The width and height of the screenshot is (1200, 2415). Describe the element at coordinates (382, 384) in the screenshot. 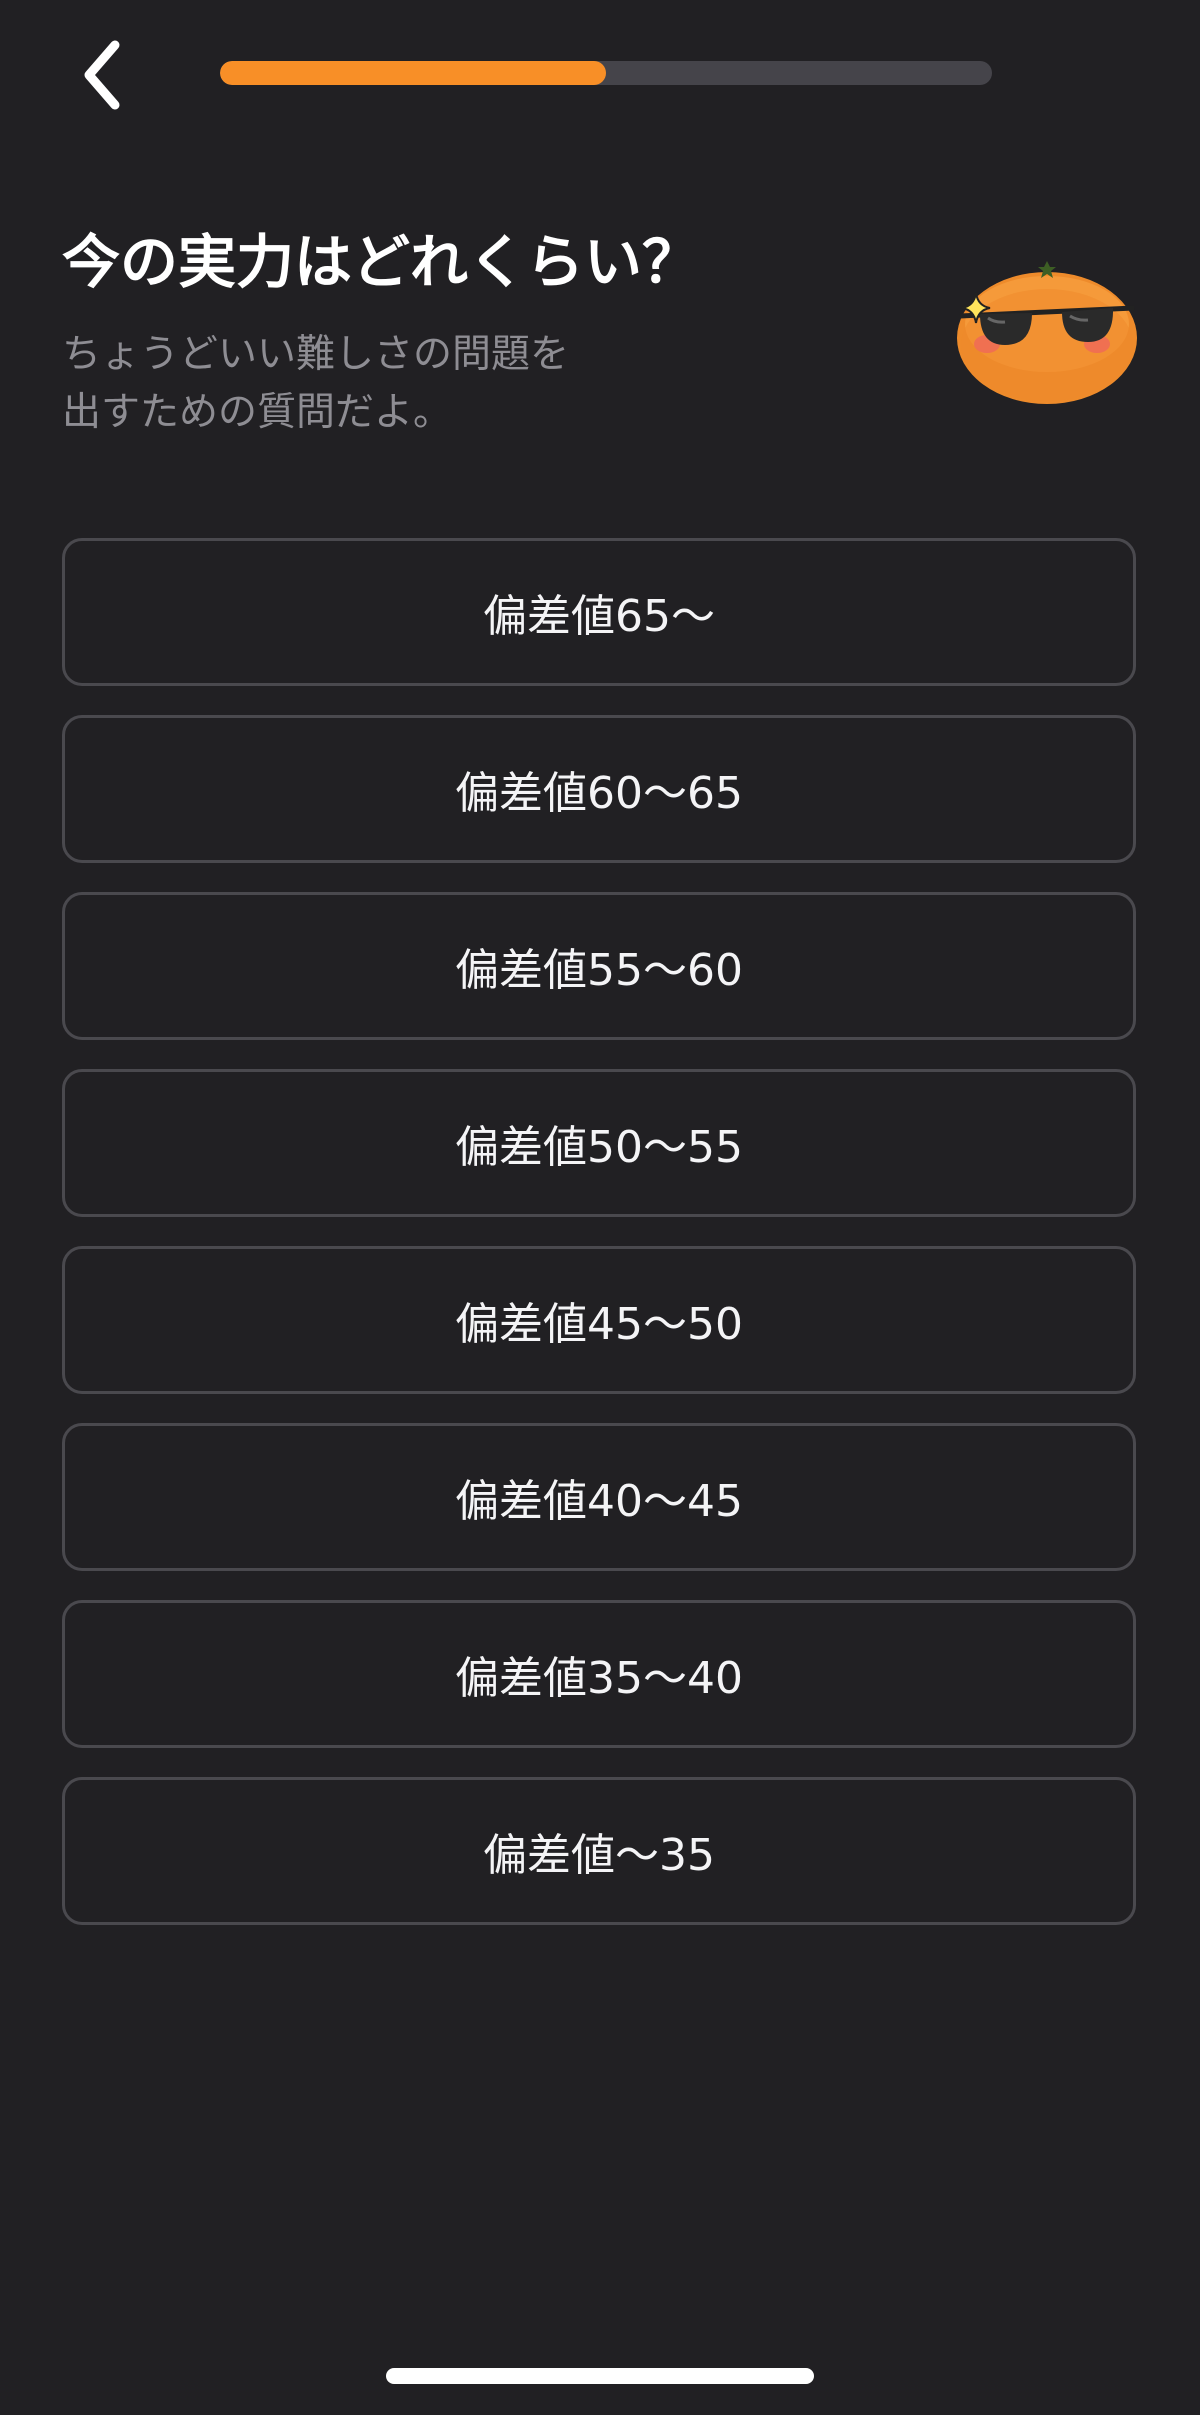

I see `page-subtitle: ちょうどいい難しさの問題を 出すための質問だよ。` at that location.